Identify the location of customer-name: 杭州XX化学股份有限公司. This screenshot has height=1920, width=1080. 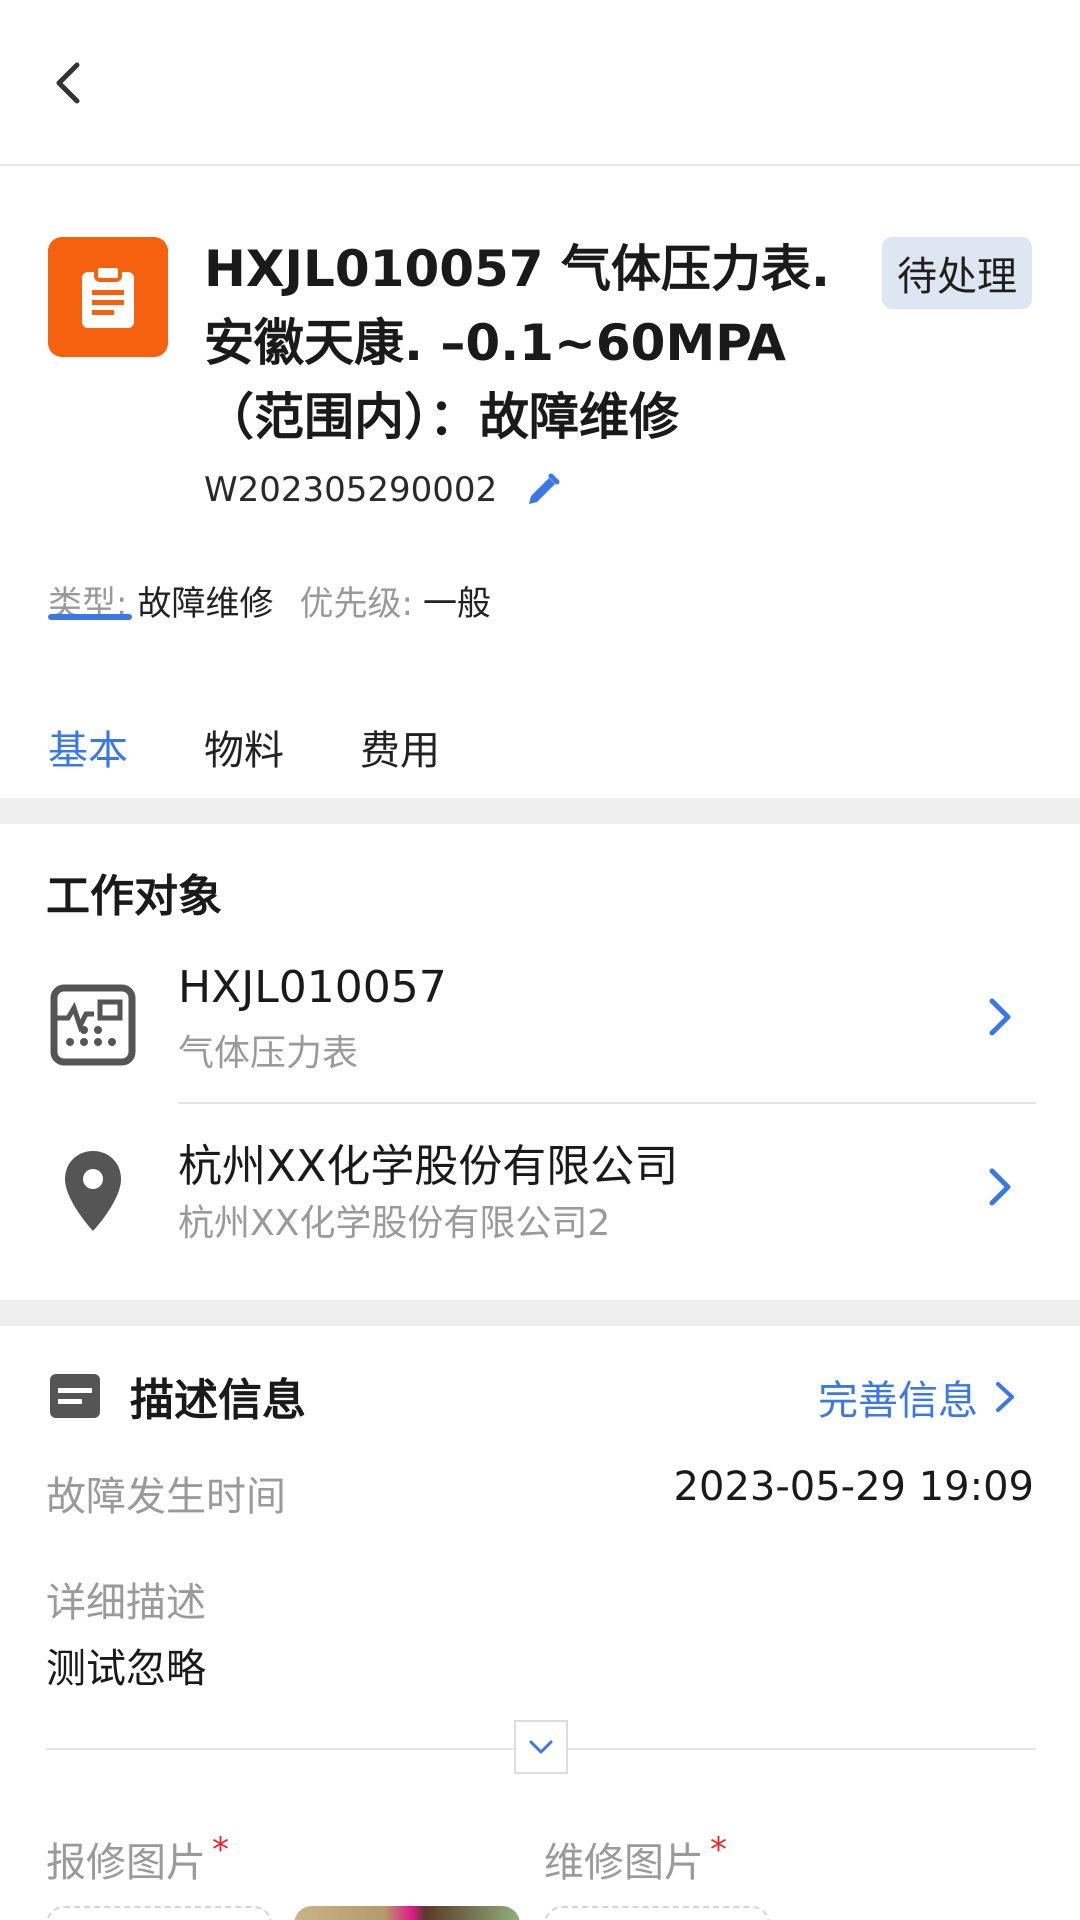
(428, 1166).